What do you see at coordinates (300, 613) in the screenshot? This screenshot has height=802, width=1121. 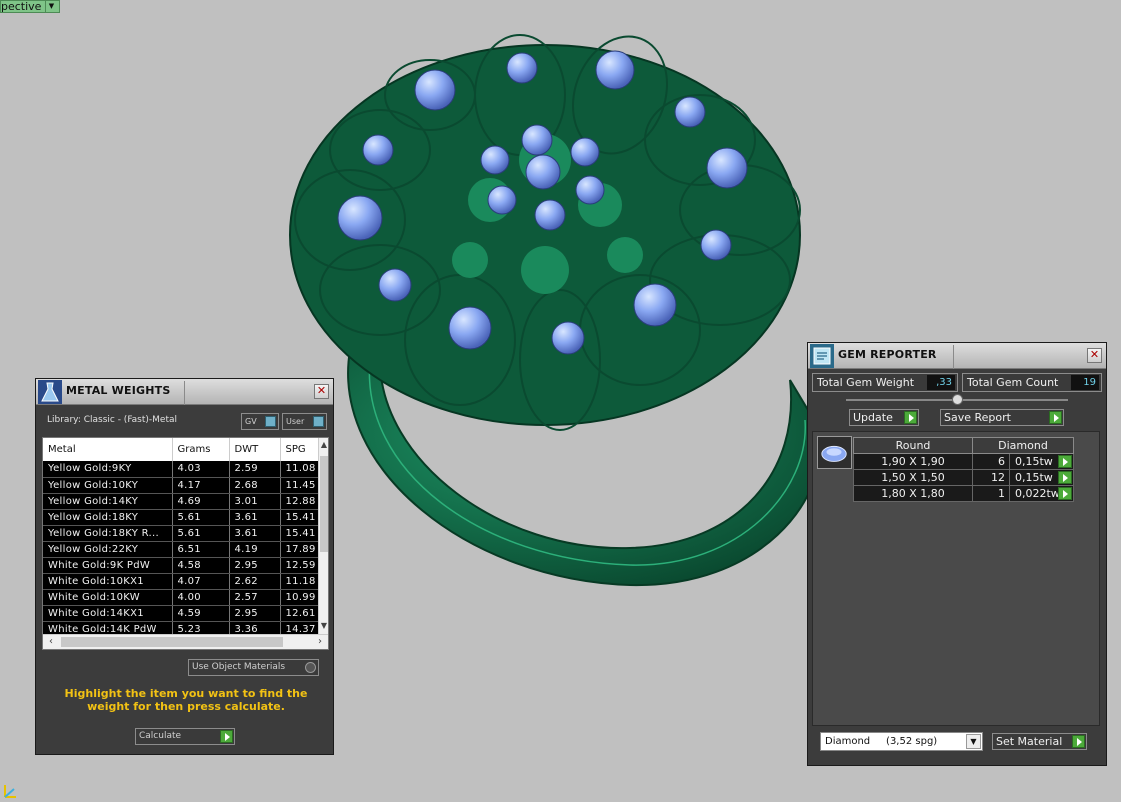 I see `cell-spg: 12.61` at bounding box center [300, 613].